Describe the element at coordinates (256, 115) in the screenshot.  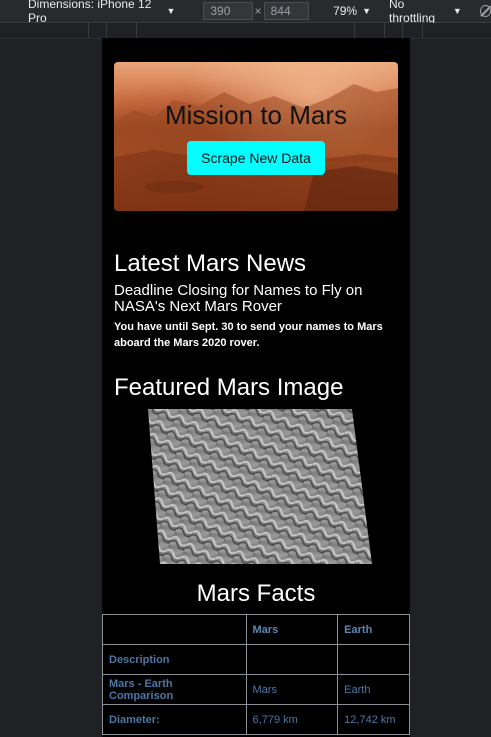
I see `page-title: Mission to Mars` at that location.